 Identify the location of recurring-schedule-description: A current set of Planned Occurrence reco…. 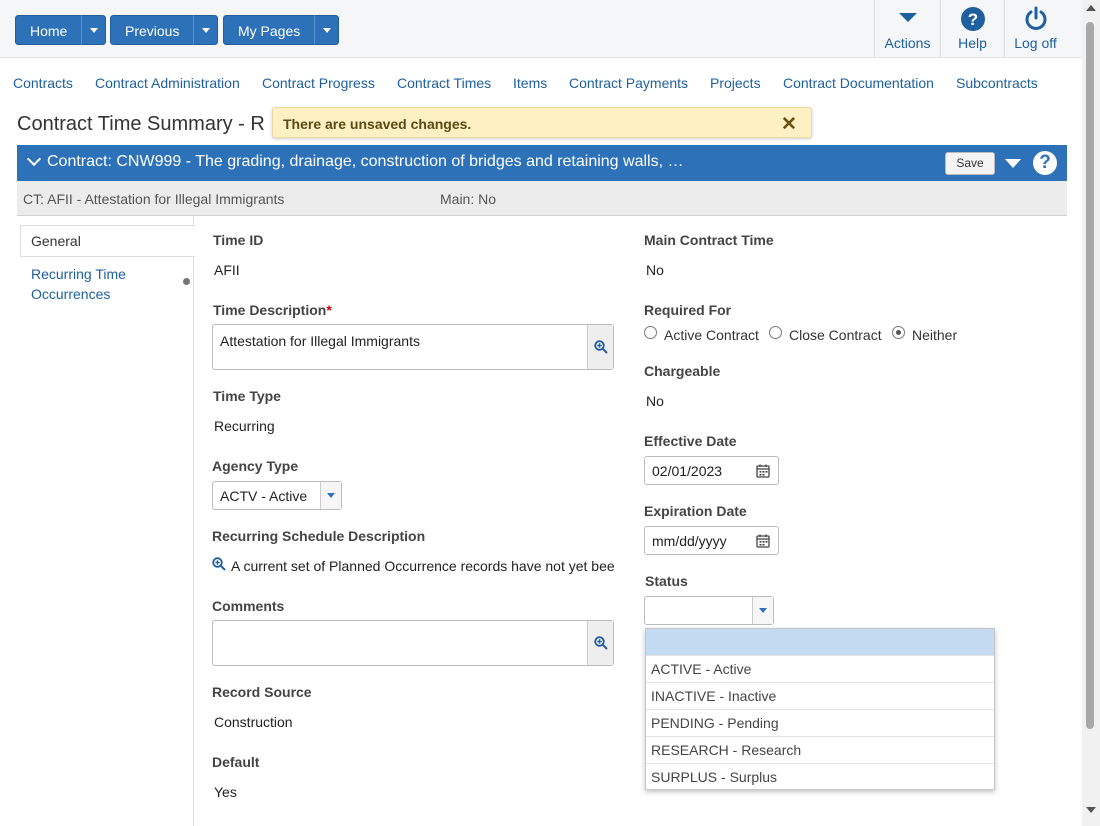
(413, 567).